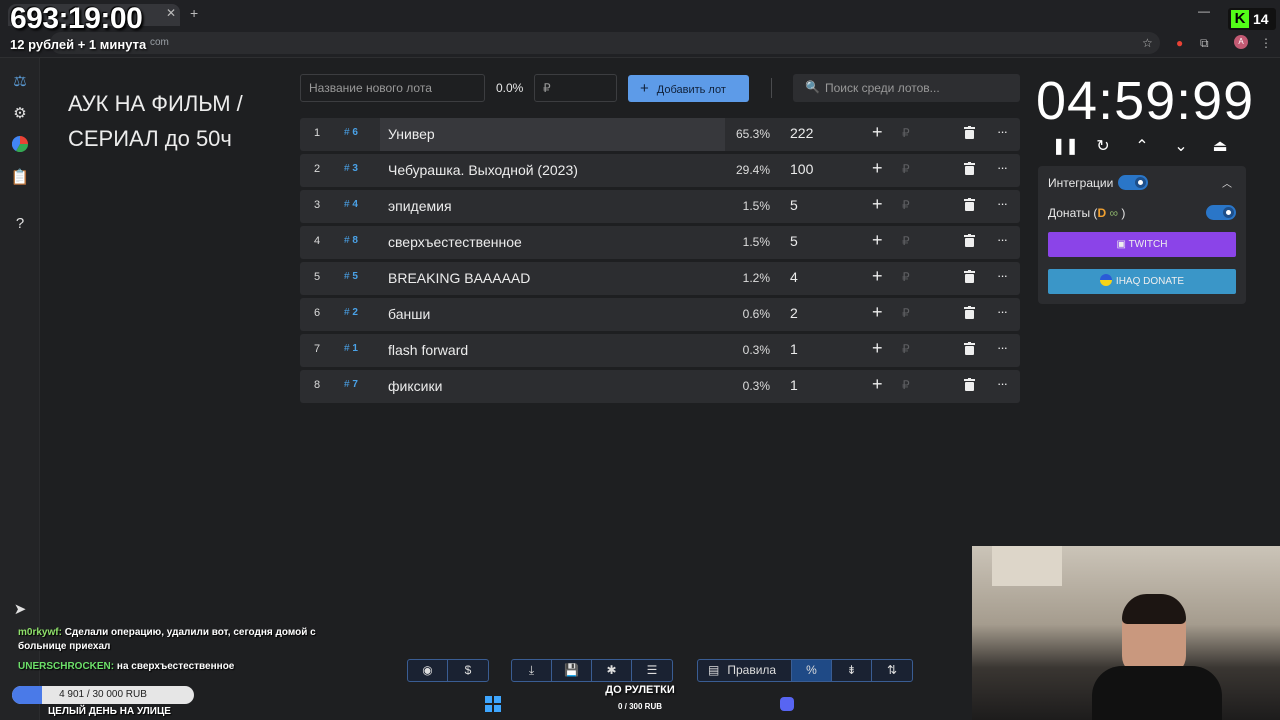 This screenshot has width=1280, height=720. Describe the element at coordinates (892, 670) in the screenshot. I see `sort-icon: ⇅` at that location.